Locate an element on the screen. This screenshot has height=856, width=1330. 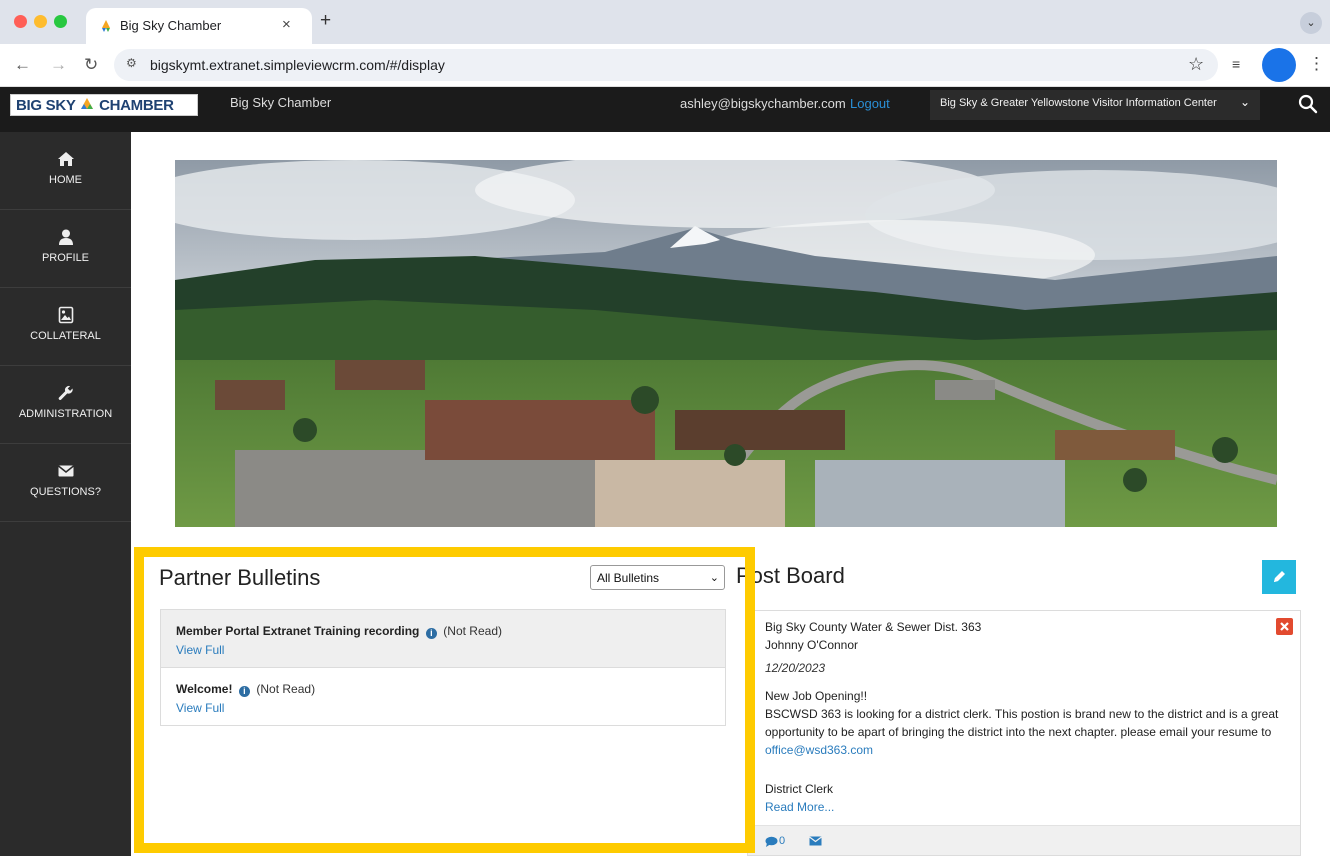
post-headline: New Job Opening!! is located at coordinates (816, 696).